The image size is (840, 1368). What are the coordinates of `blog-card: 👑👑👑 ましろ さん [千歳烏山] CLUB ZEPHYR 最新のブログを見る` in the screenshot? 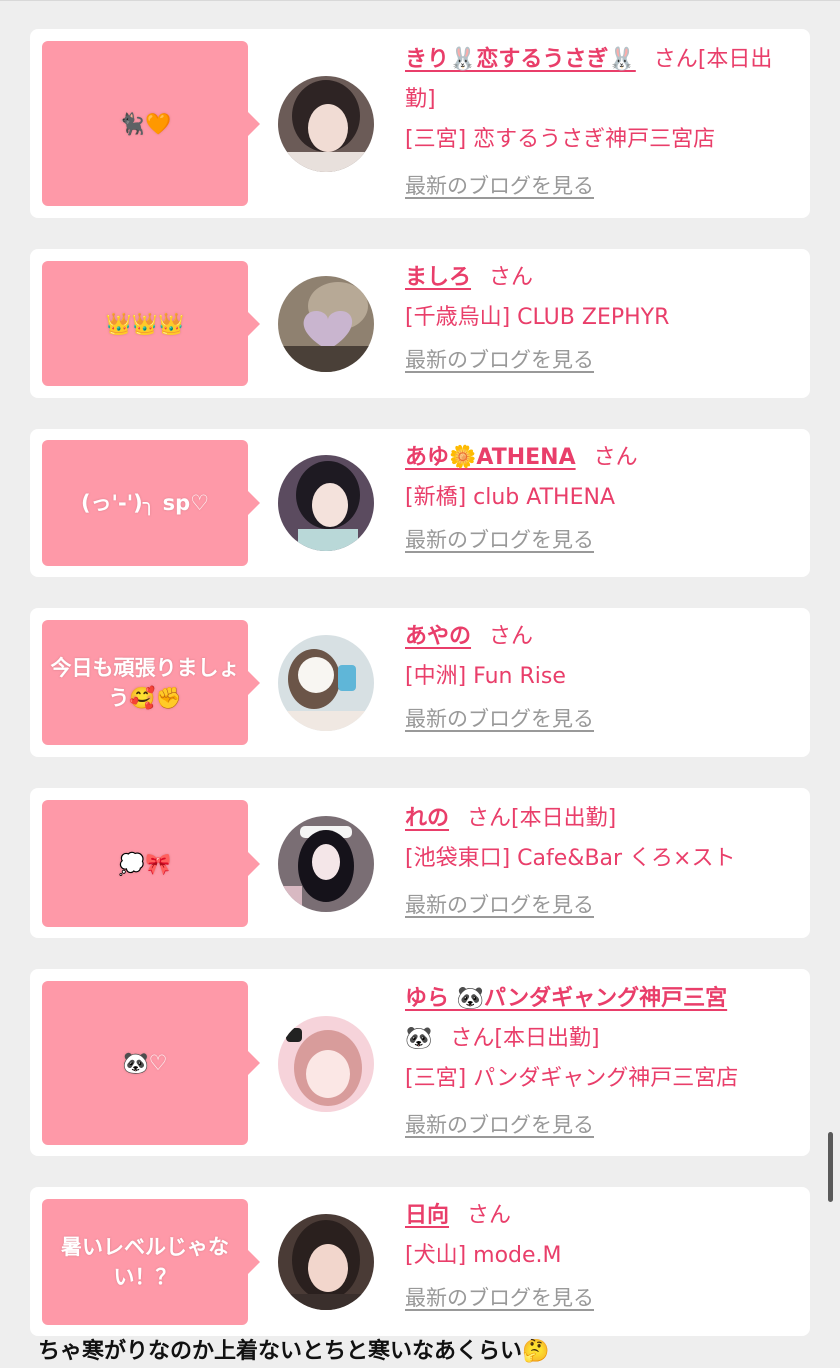 It's located at (420, 323).